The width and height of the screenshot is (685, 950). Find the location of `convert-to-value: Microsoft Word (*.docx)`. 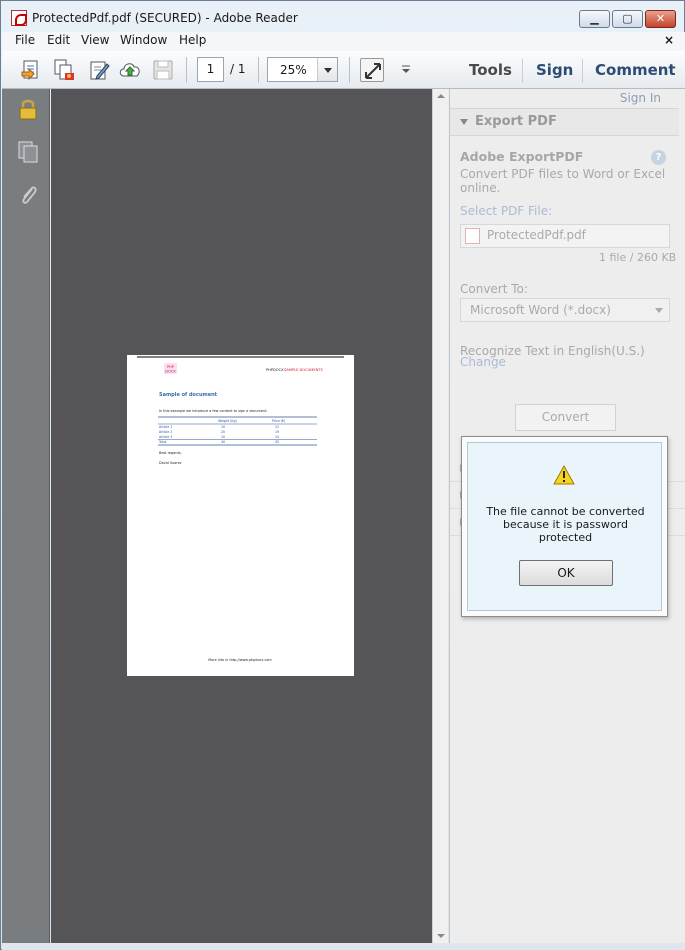

convert-to-value: Microsoft Word (*.docx) is located at coordinates (540, 310).